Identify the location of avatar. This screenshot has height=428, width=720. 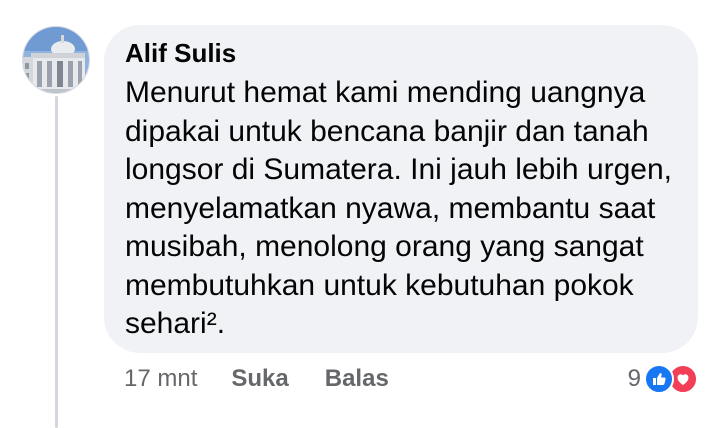
(56, 60).